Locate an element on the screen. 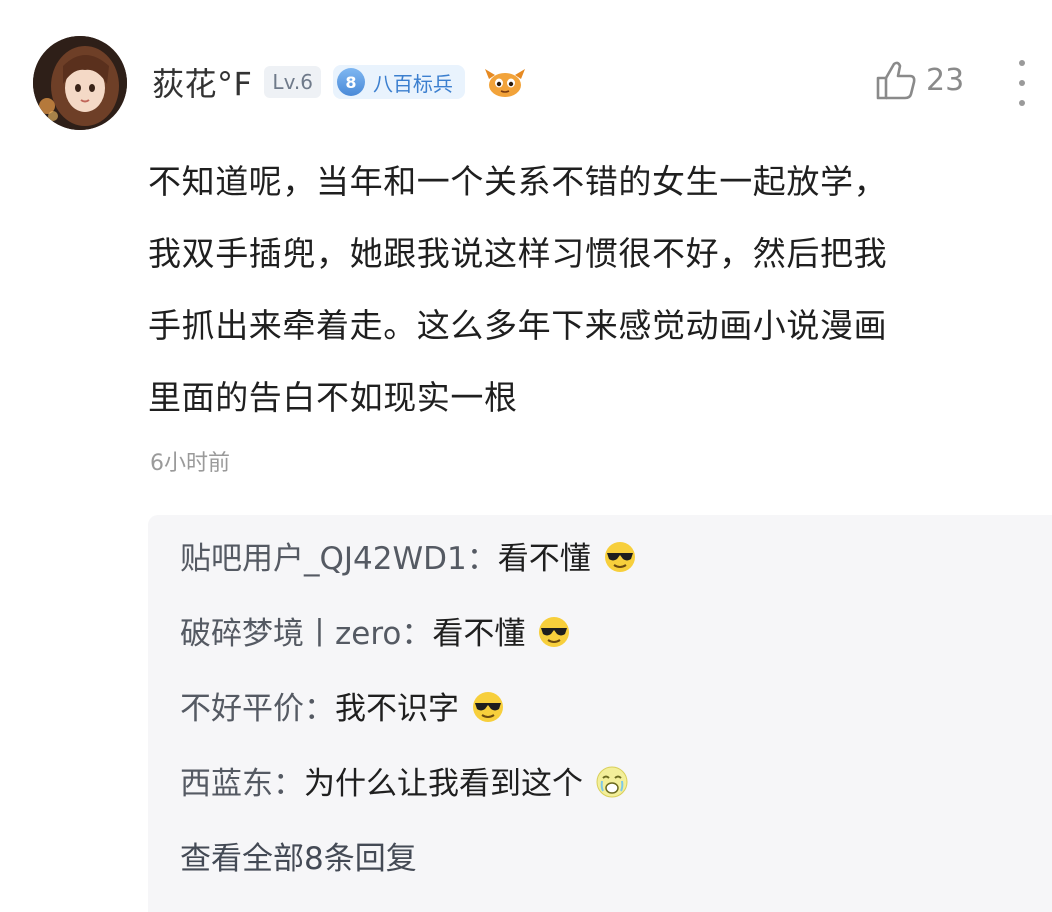 The width and height of the screenshot is (1052, 912). comment-line: 我双手插兜，她跟我说这样习惯很不好，然后把我 is located at coordinates (518, 253).